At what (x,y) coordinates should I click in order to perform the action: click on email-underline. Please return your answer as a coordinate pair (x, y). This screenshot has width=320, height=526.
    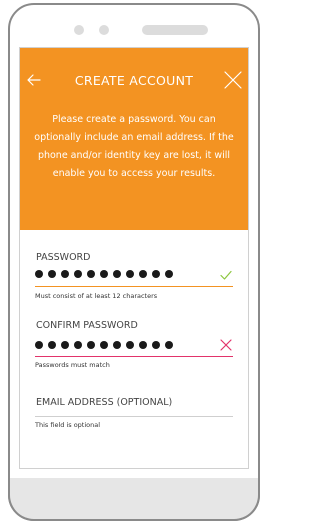
    Looking at the image, I should click on (134, 416).